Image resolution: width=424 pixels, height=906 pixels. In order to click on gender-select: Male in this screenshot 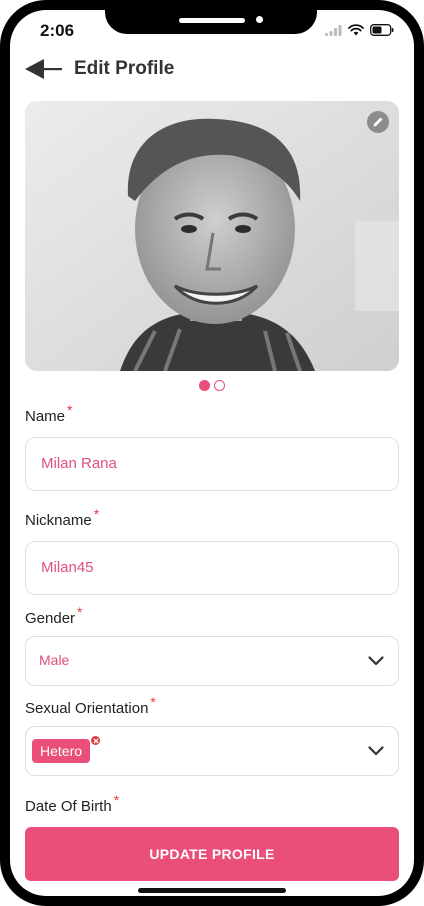, I will do `click(212, 661)`.